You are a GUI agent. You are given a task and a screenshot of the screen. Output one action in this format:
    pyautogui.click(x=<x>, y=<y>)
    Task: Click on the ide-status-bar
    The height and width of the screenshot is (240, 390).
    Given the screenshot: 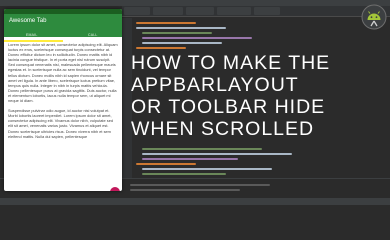 What is the action you would take?
    pyautogui.click(x=195, y=201)
    